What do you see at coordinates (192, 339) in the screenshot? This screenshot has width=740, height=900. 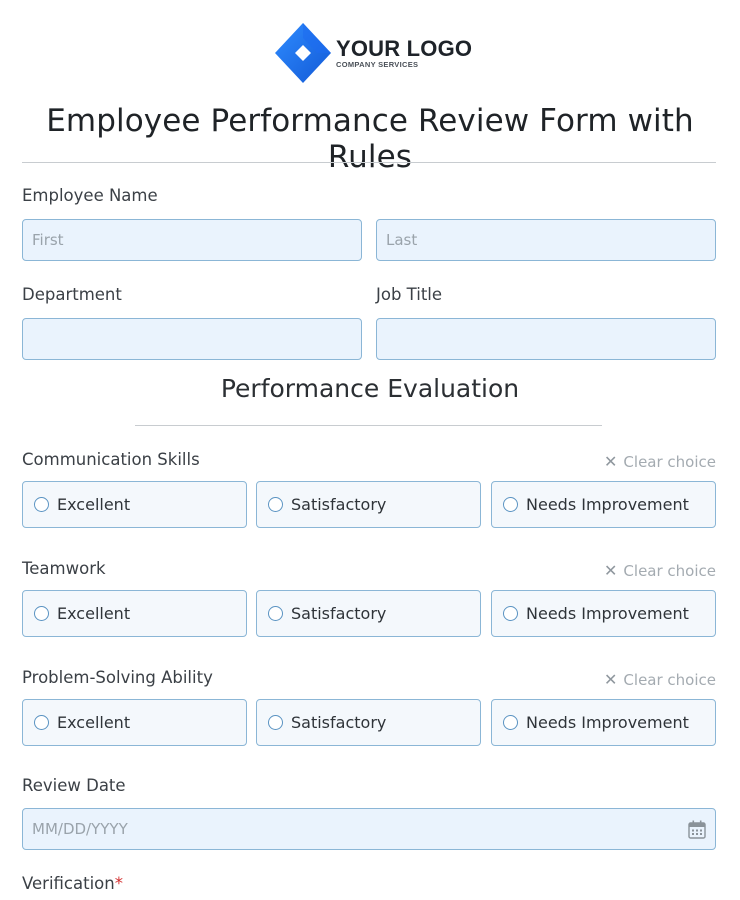 I see `department-input` at bounding box center [192, 339].